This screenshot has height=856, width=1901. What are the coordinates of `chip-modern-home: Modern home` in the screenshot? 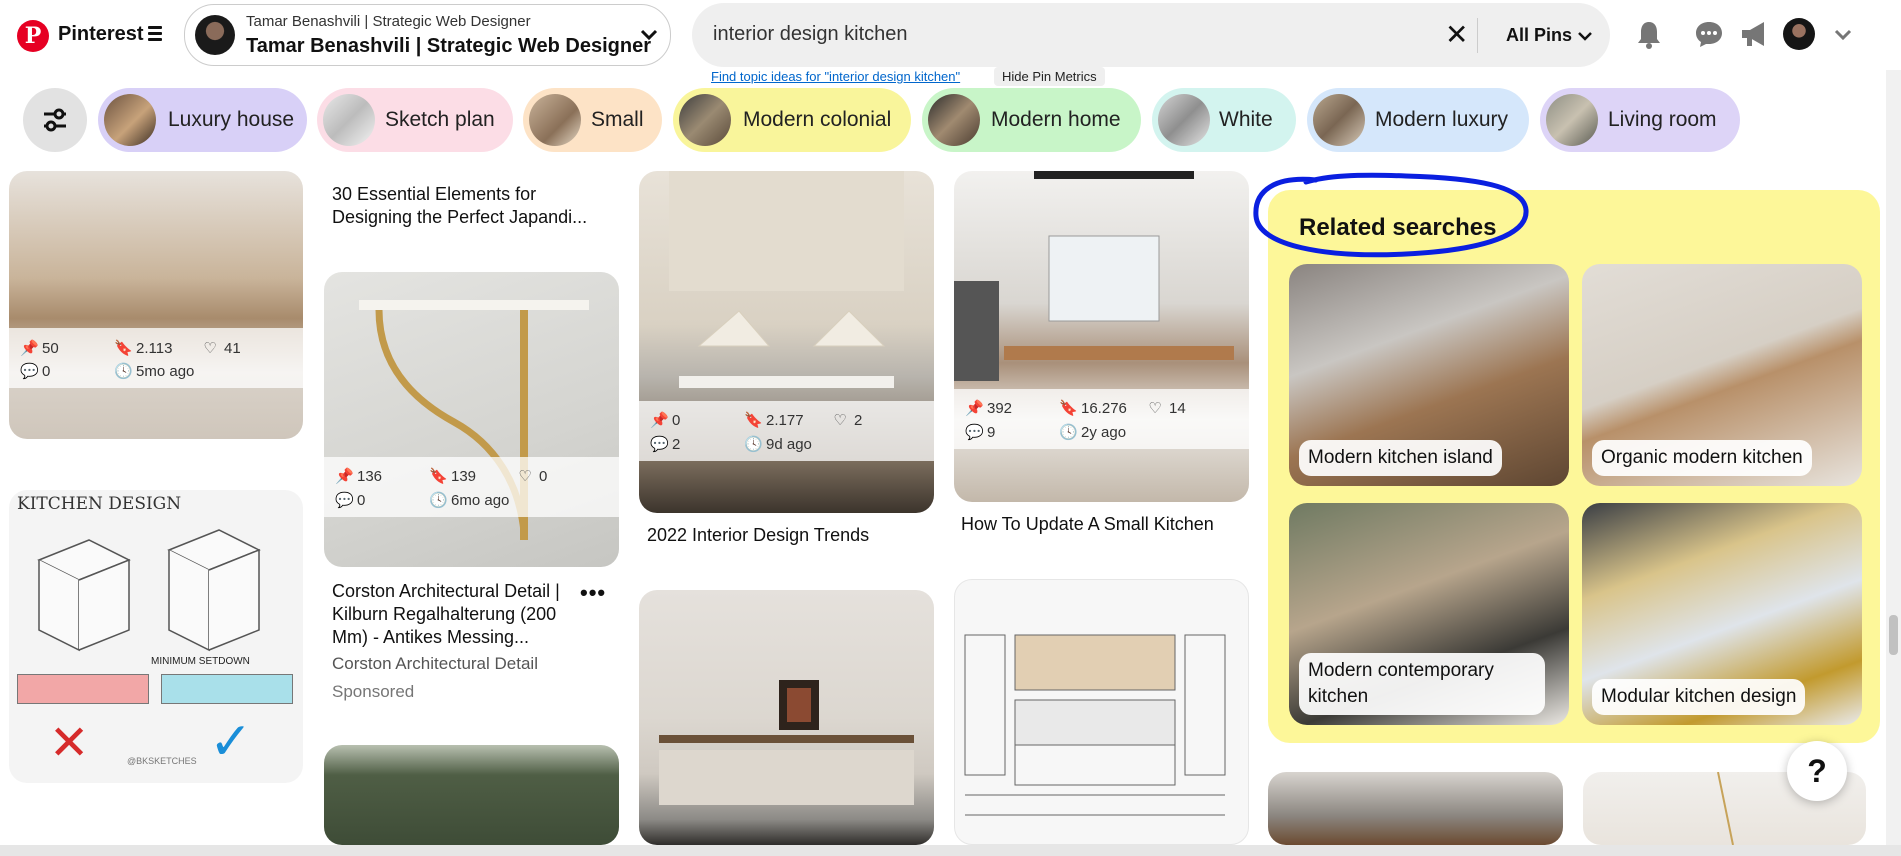 It's located at (1031, 120).